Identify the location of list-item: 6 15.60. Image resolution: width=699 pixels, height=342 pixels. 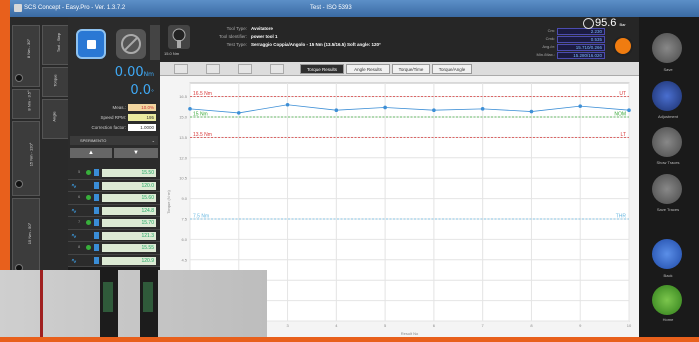
(114, 198).